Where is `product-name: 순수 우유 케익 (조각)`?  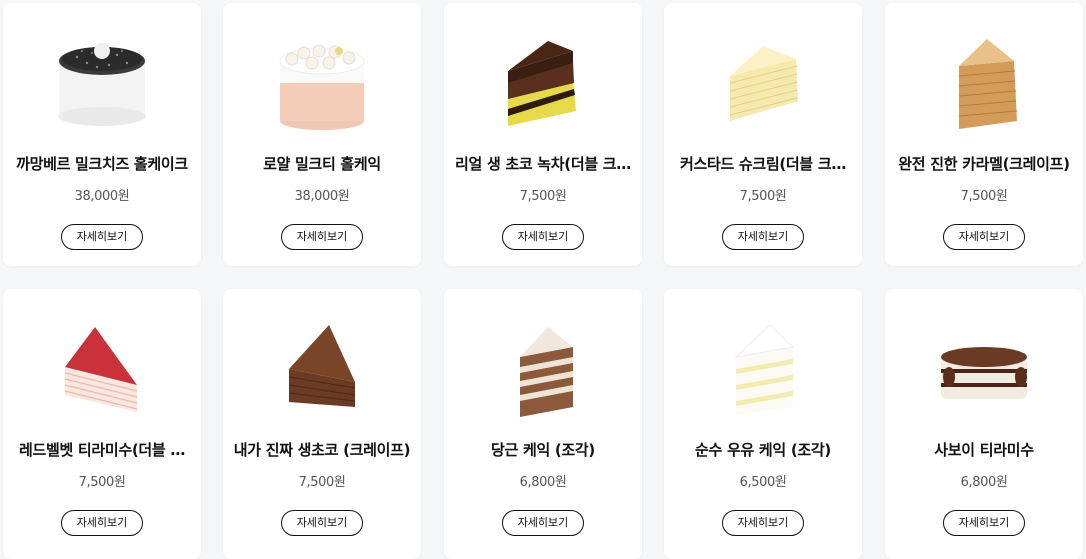
product-name: 순수 우유 케익 (조각) is located at coordinates (763, 449).